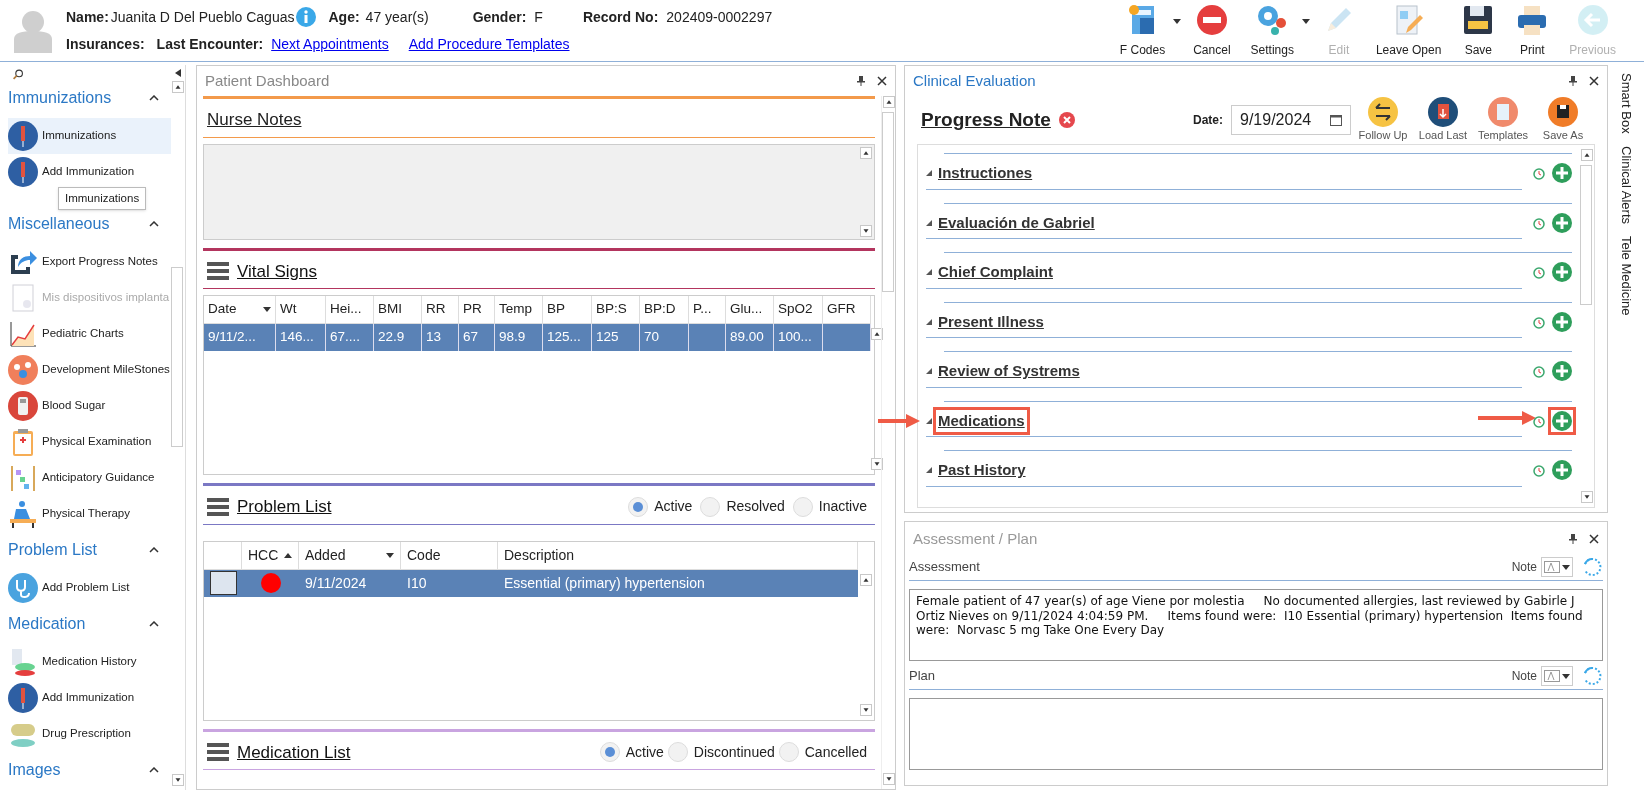 This screenshot has width=1644, height=790. What do you see at coordinates (1626, 184) in the screenshot?
I see `side-tab: Clinical Alerts` at bounding box center [1626, 184].